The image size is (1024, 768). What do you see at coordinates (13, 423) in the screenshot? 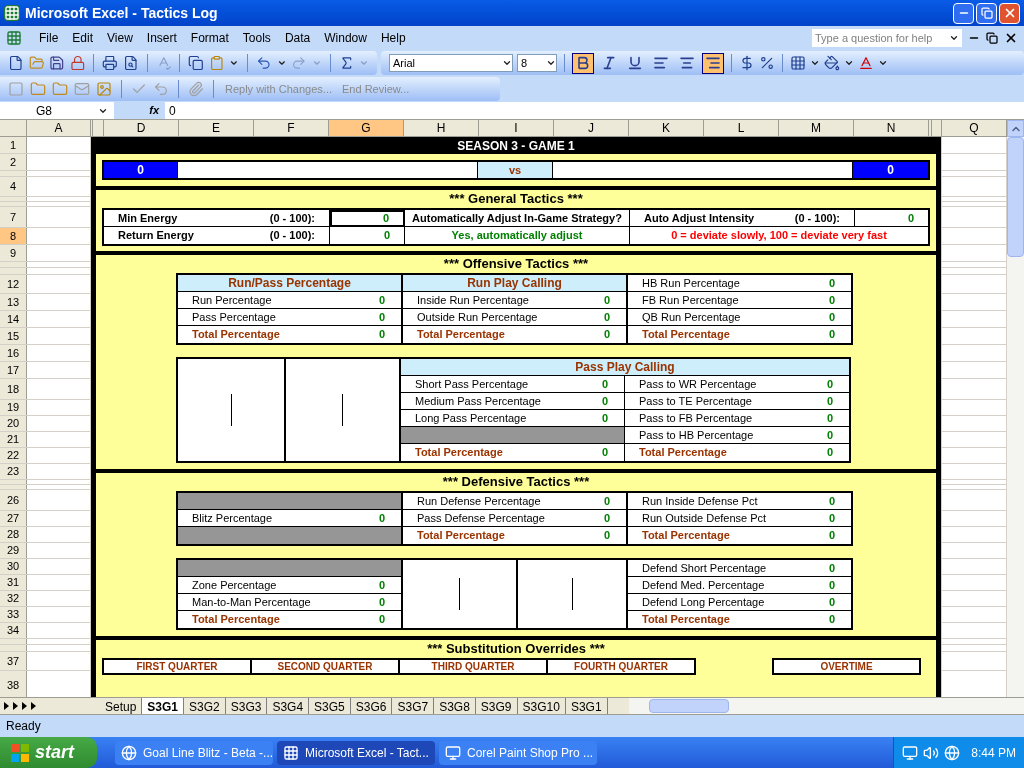
I see `row-header: 20` at bounding box center [13, 423].